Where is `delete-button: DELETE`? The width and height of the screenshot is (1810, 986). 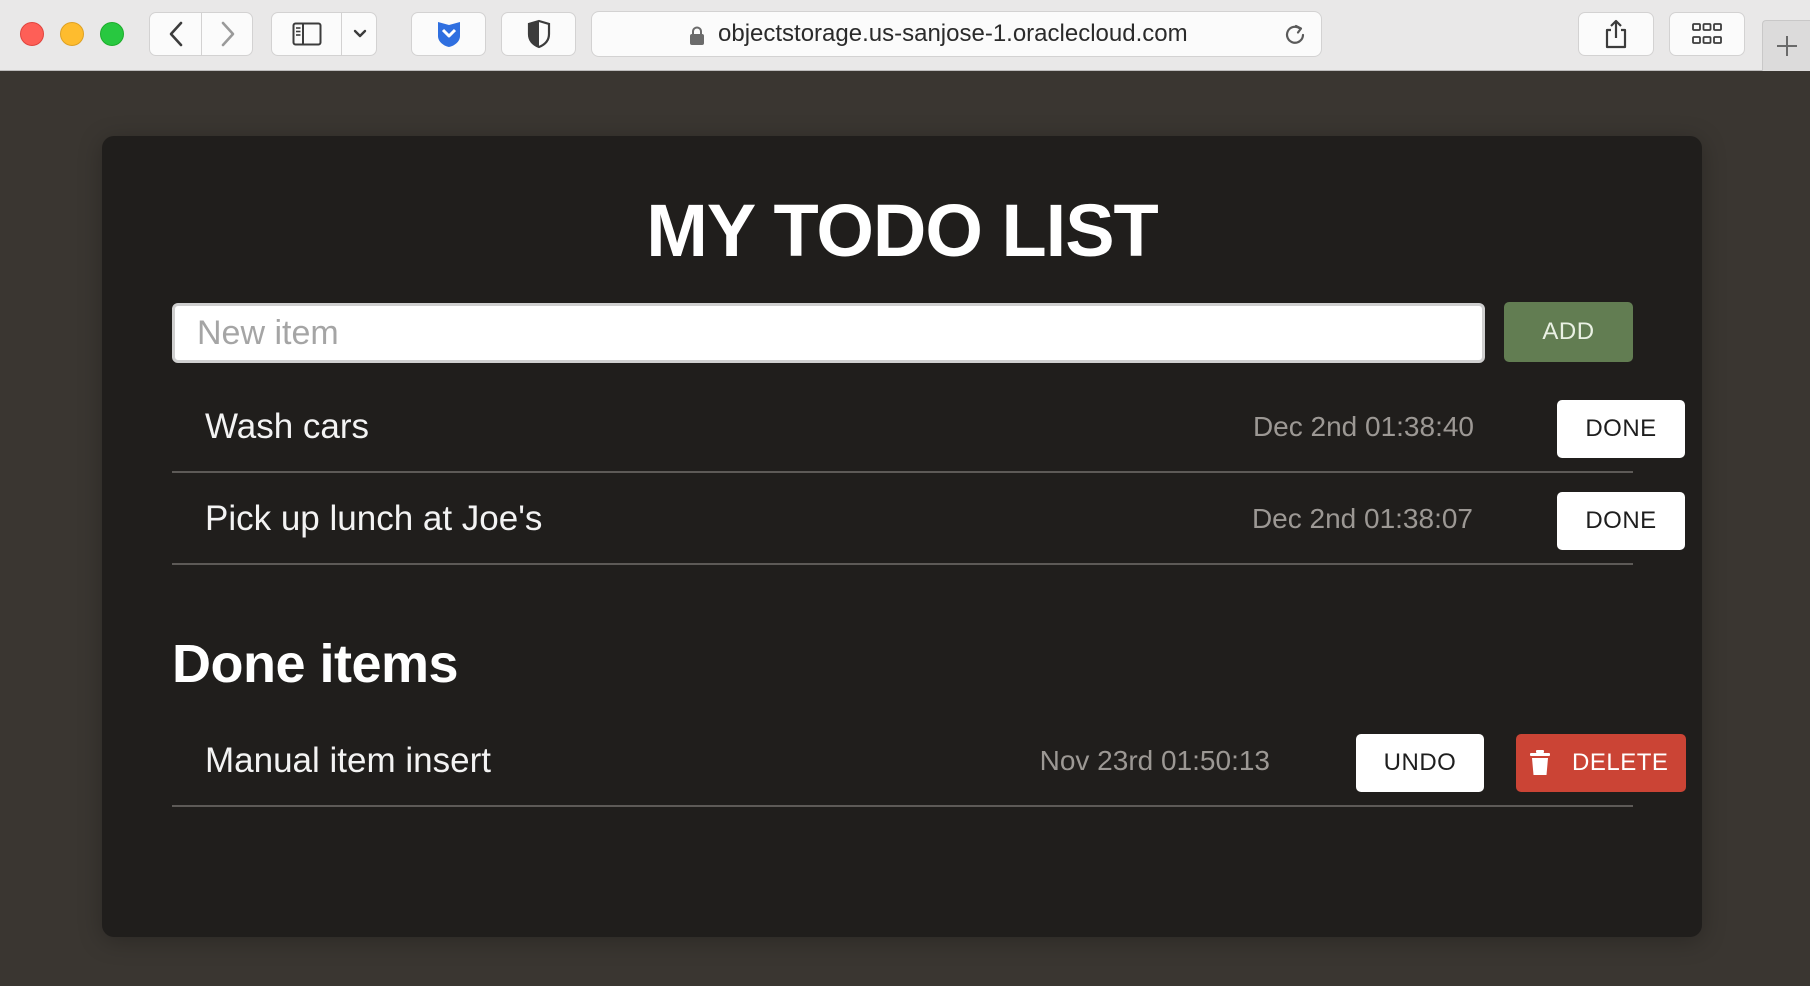 delete-button: DELETE is located at coordinates (1601, 763).